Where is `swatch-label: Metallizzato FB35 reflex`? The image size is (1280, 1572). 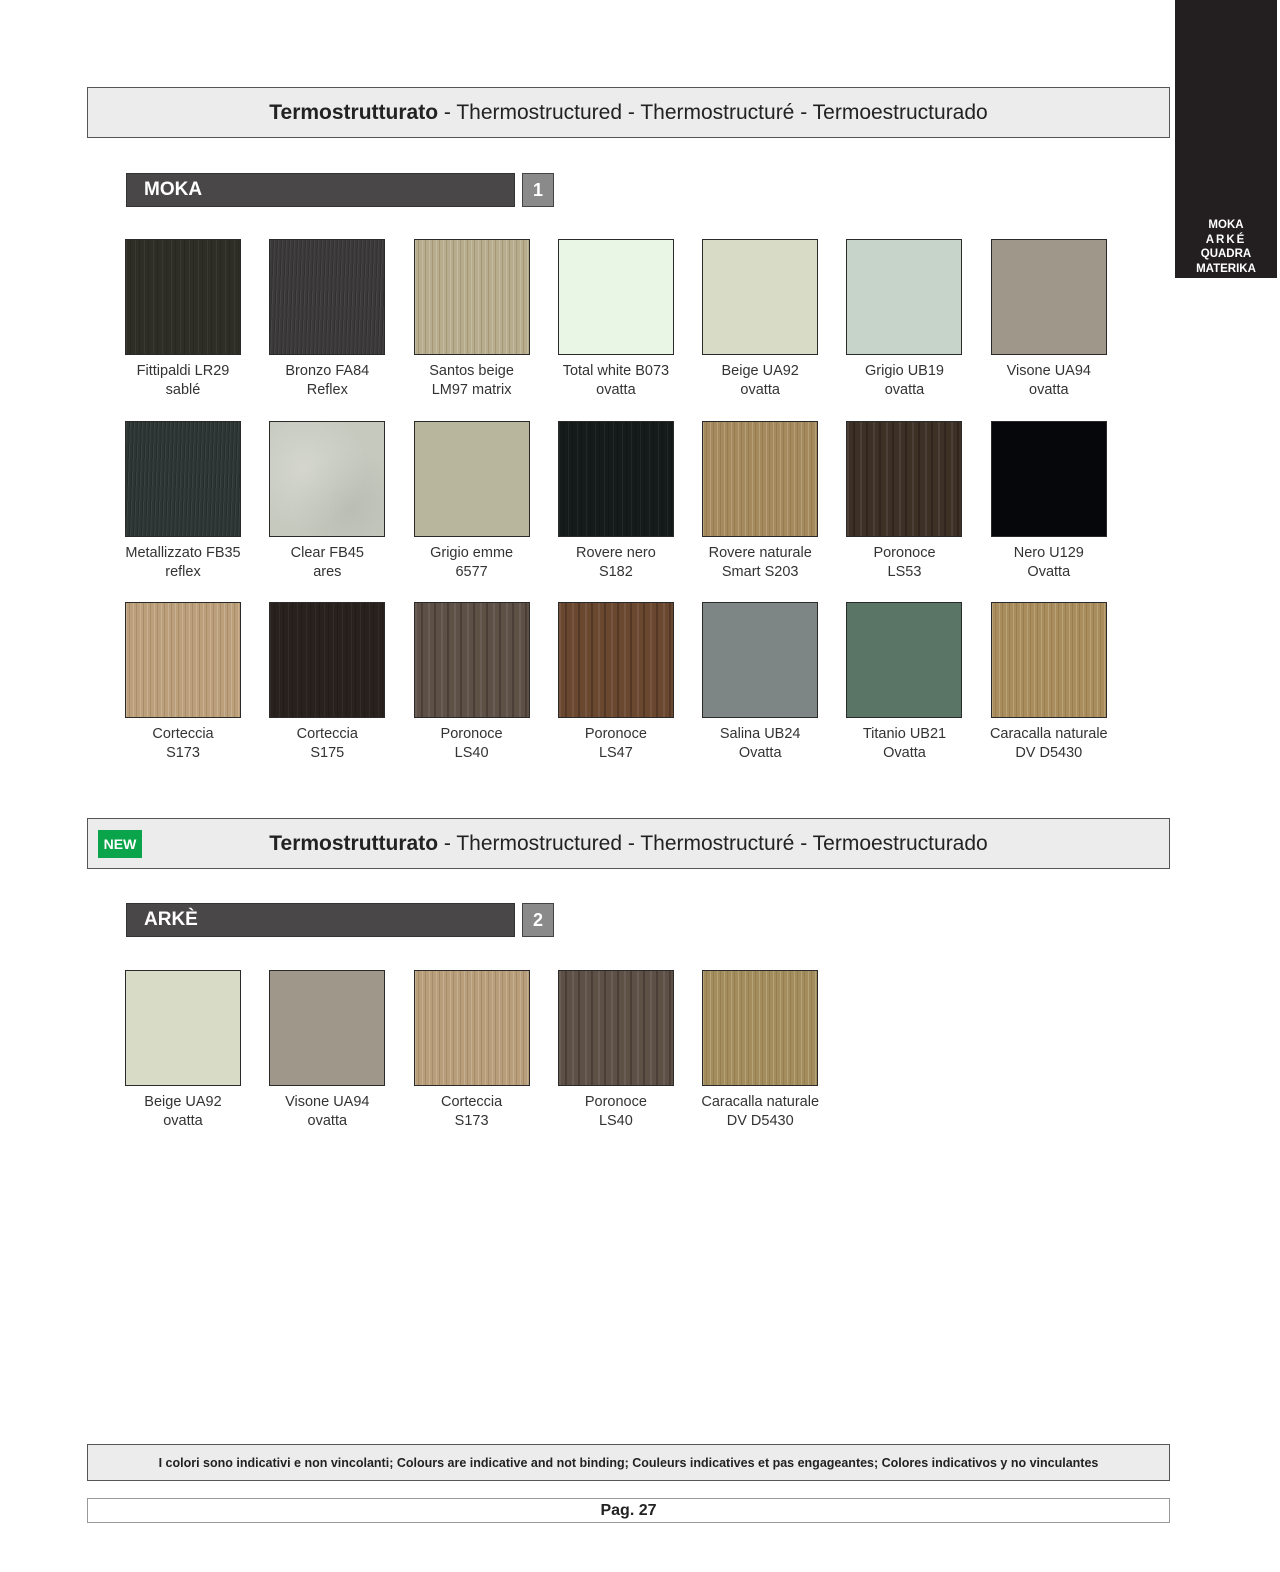
swatch-label: Metallizzato FB35 reflex is located at coordinates (182, 563).